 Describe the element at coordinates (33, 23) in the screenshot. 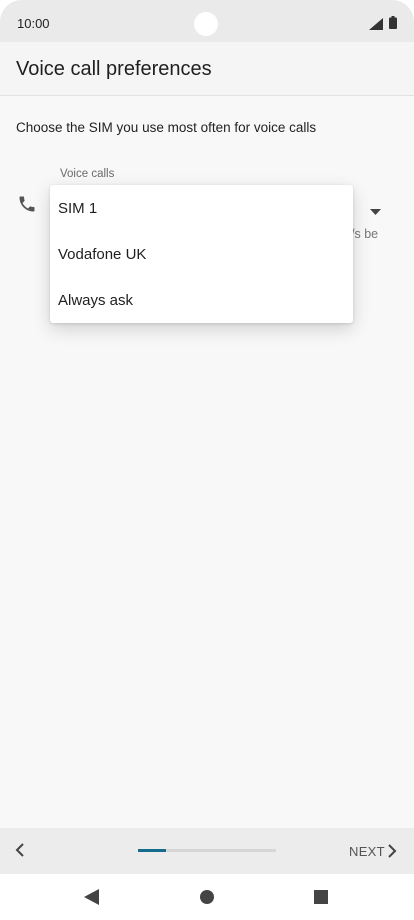

I see `status-time: 10:00` at that location.